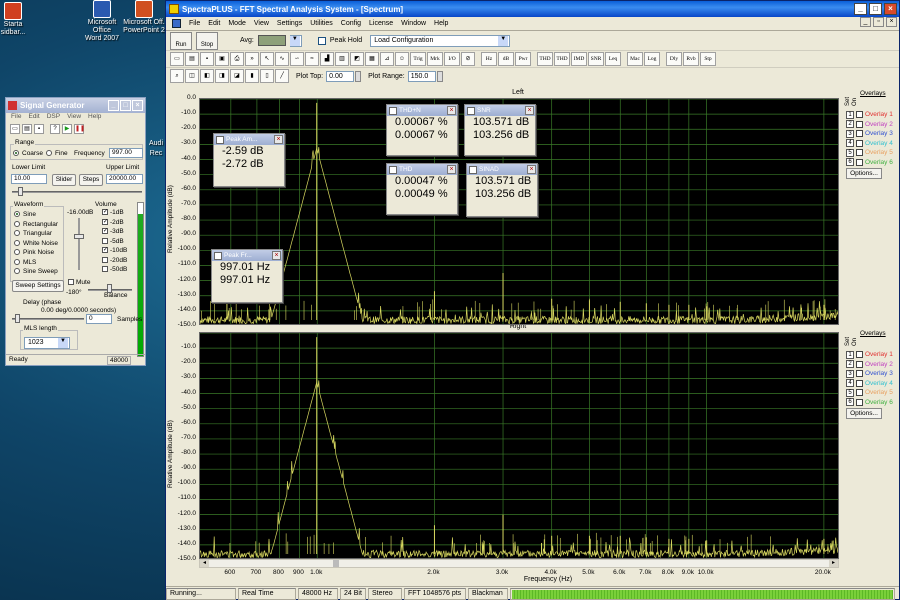 This screenshot has height=600, width=900. I want to click on peak-frequency-readout: Peak Fr... × 997.01 Hz 997.01 Hz, so click(247, 276).